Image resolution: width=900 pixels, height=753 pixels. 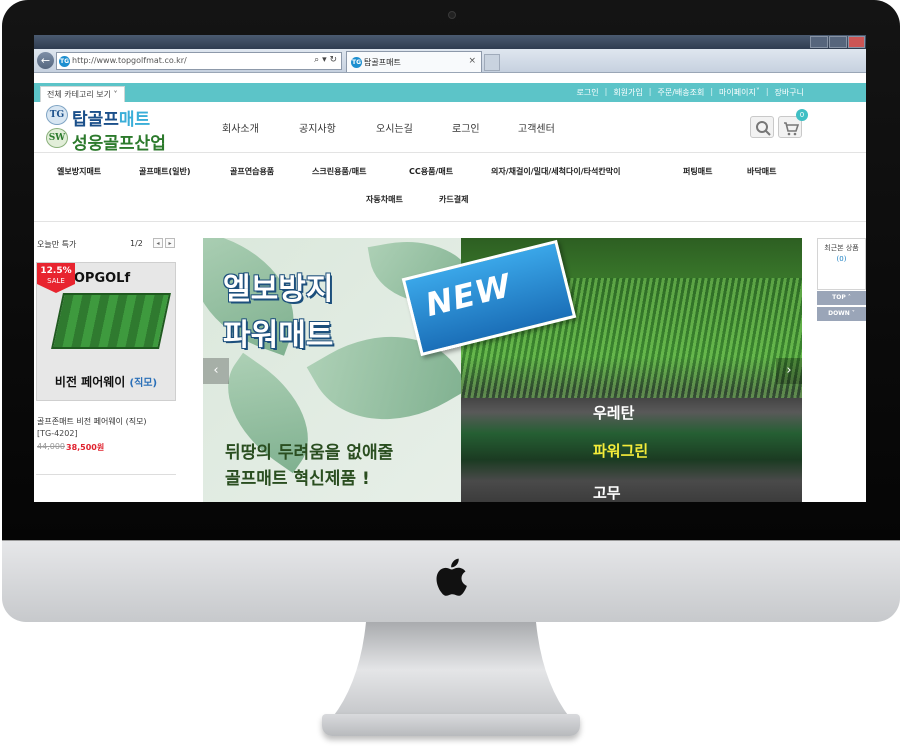 What do you see at coordinates (450, 42) in the screenshot?
I see `window-titlebar` at bounding box center [450, 42].